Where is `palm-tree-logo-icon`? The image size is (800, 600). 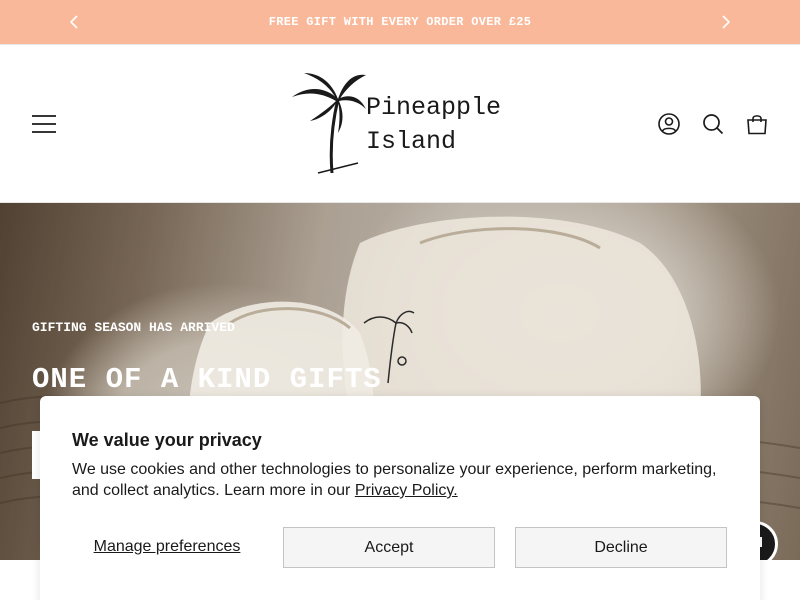 palm-tree-logo-icon is located at coordinates (329, 123).